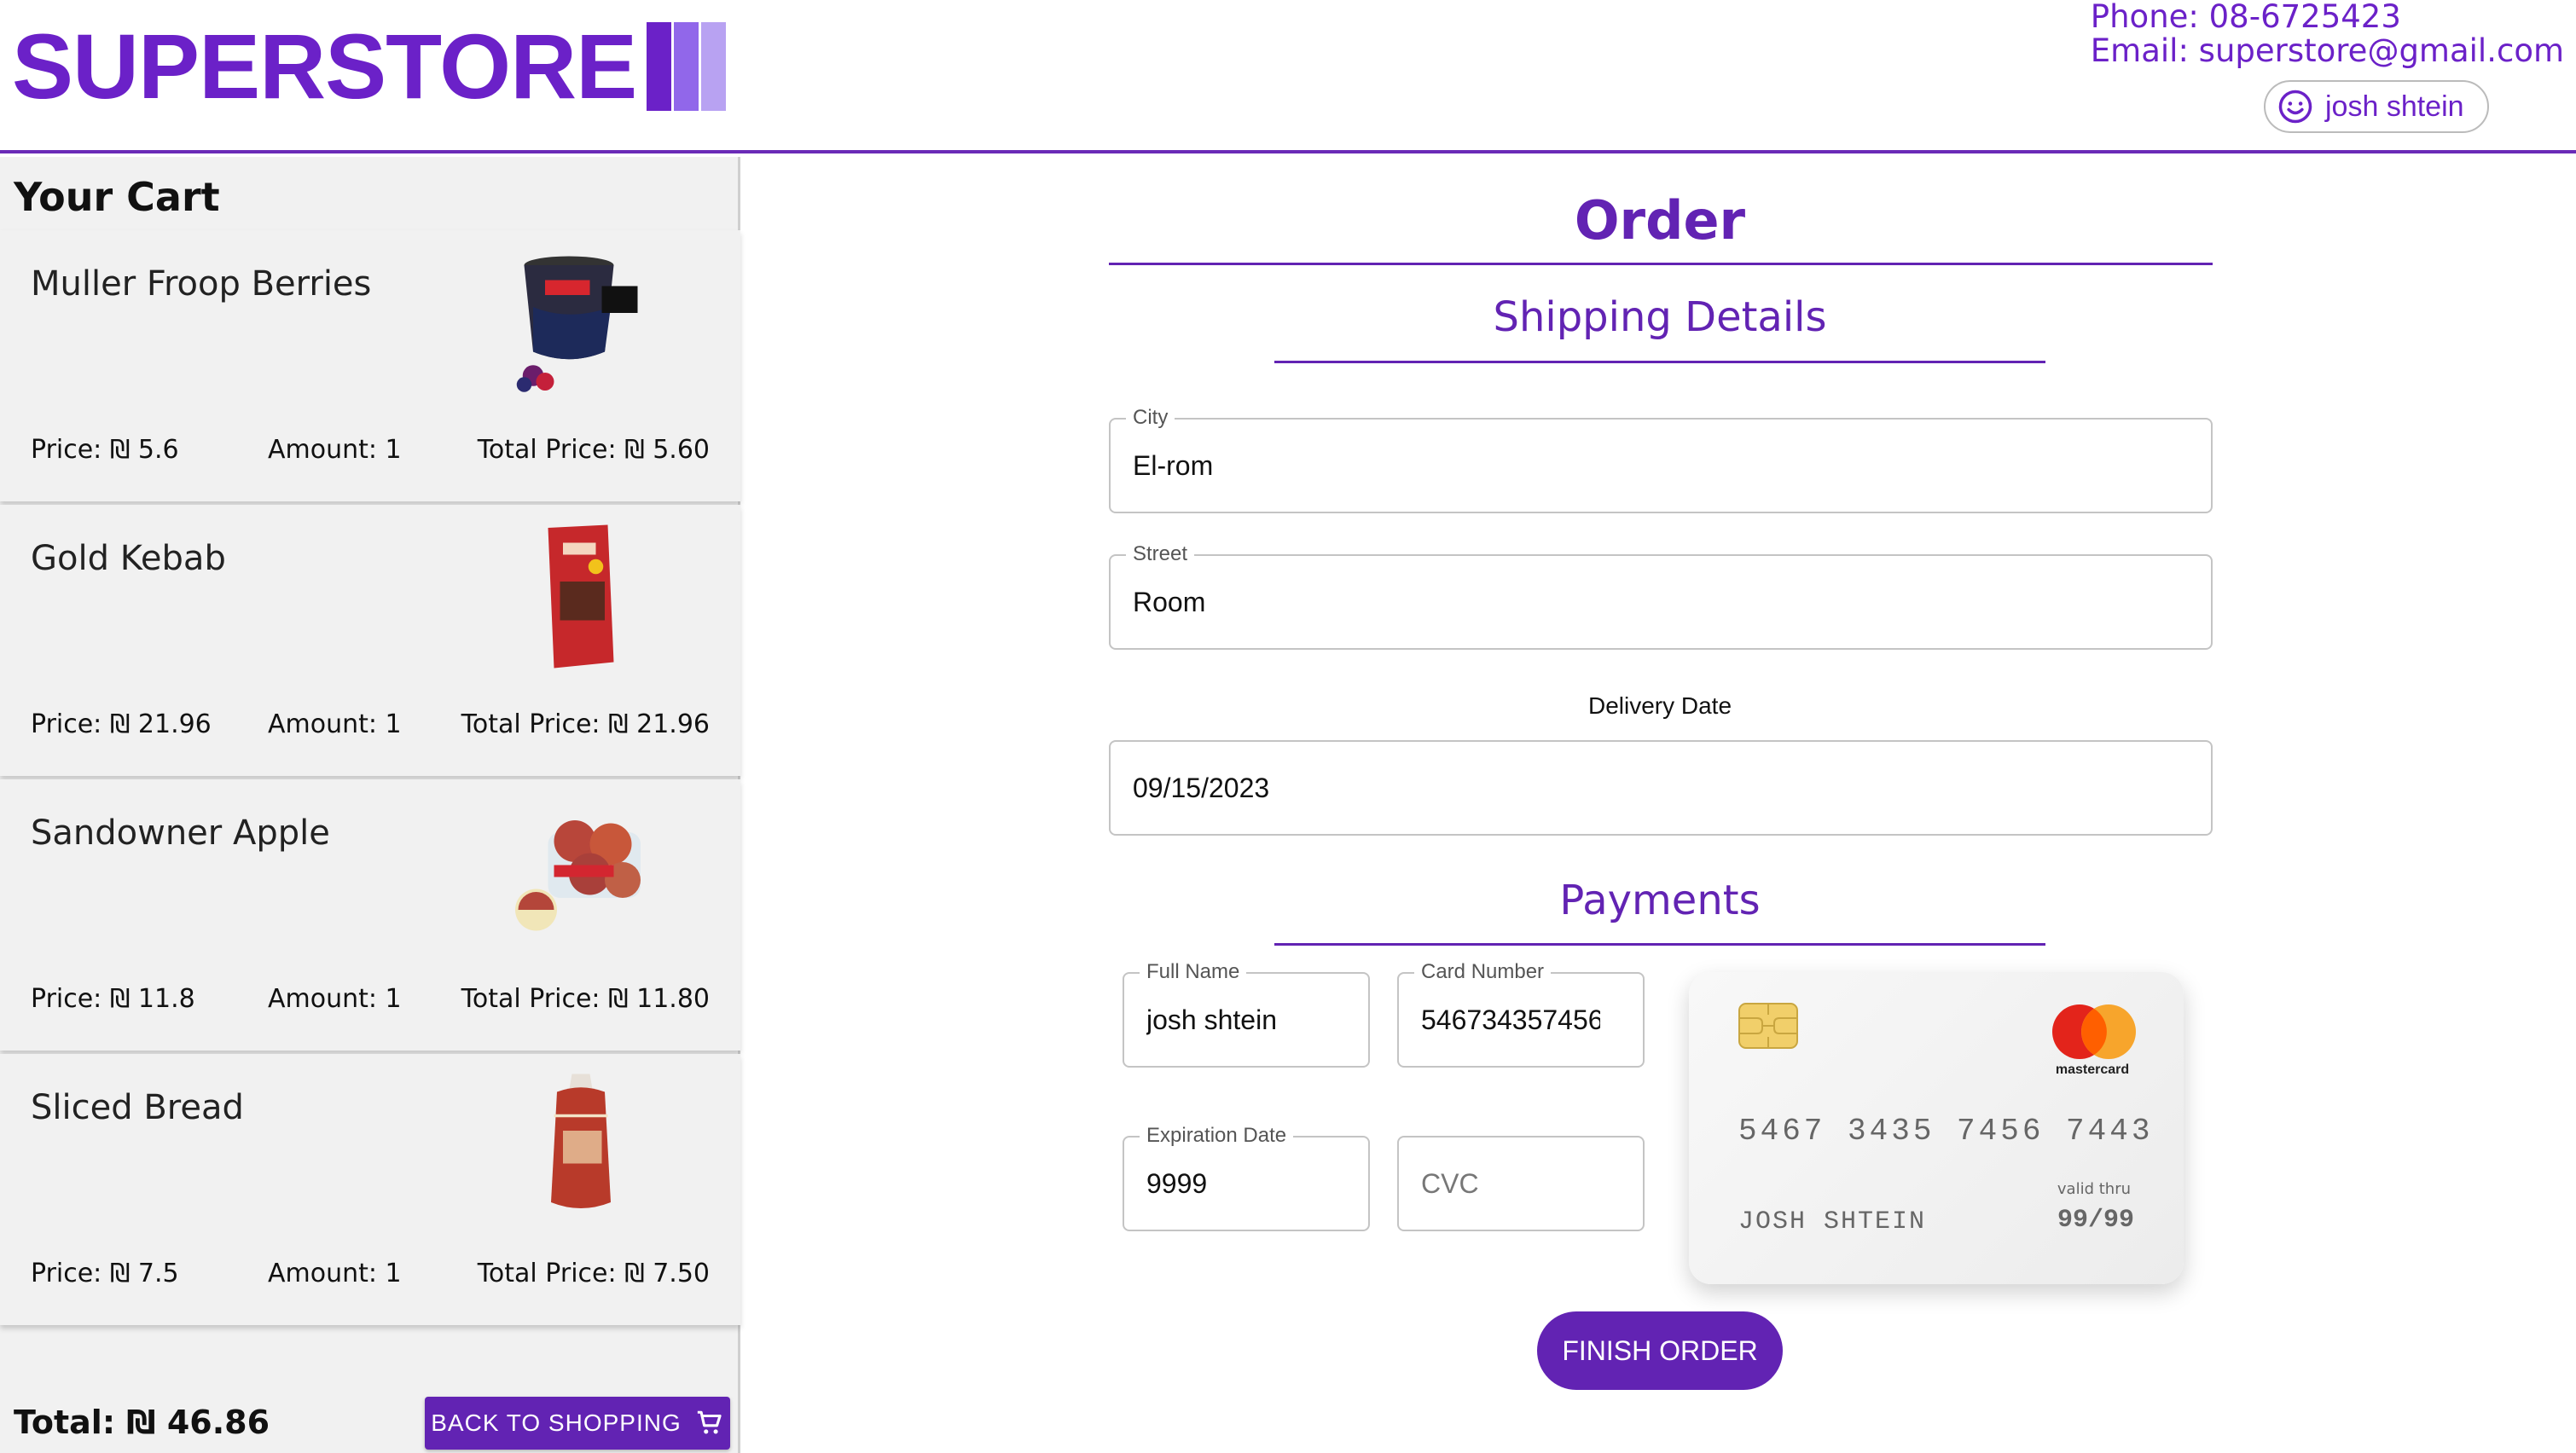 The width and height of the screenshot is (2576, 1453). Describe the element at coordinates (1173, 465) in the screenshot. I see `city-value: El-rom` at that location.